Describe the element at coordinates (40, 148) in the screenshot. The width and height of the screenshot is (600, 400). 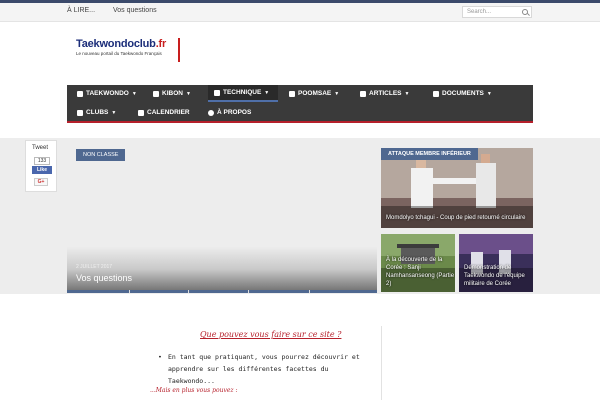
I see `tweet-button: Tweet` at that location.